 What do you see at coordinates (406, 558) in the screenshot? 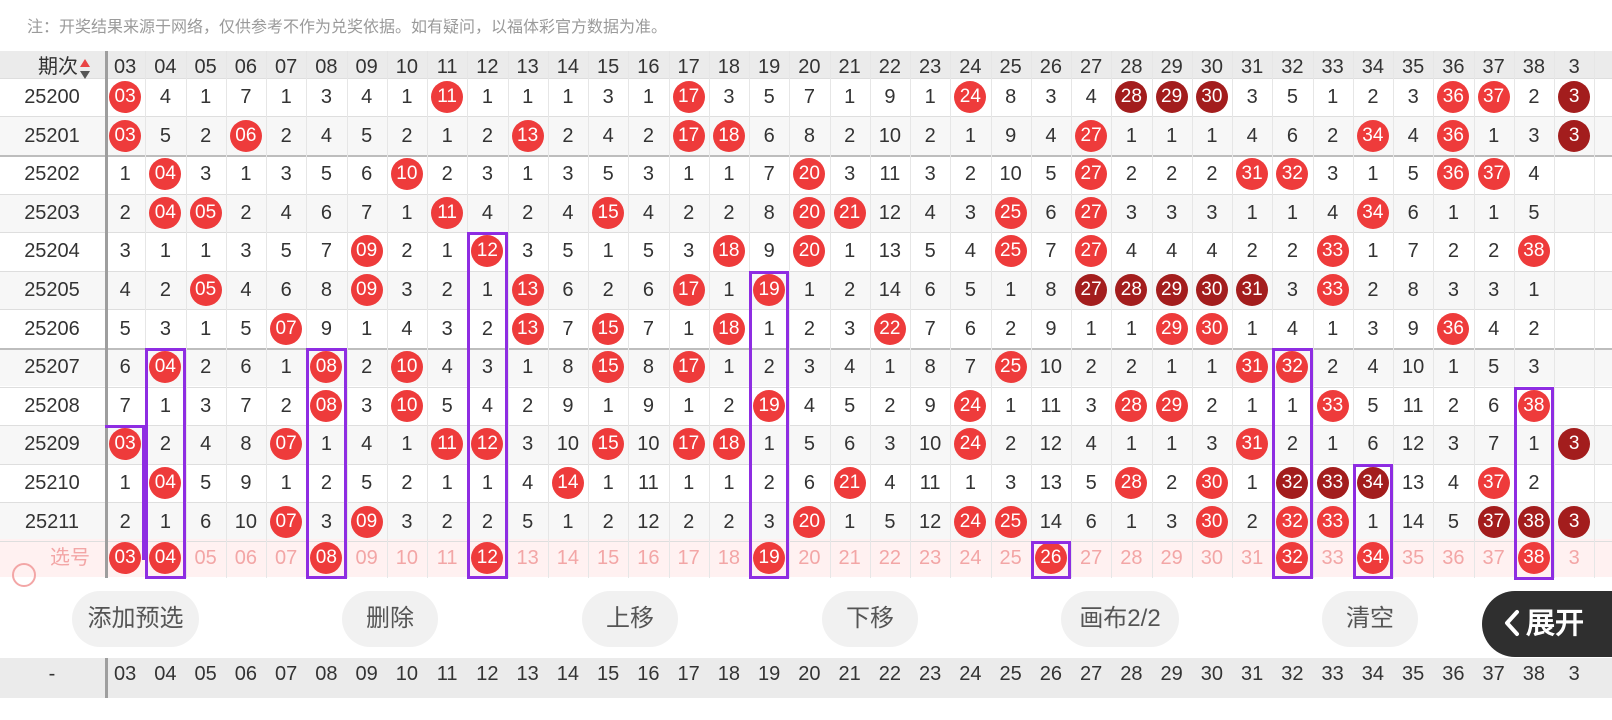
I see `selectable-number: 10` at bounding box center [406, 558].